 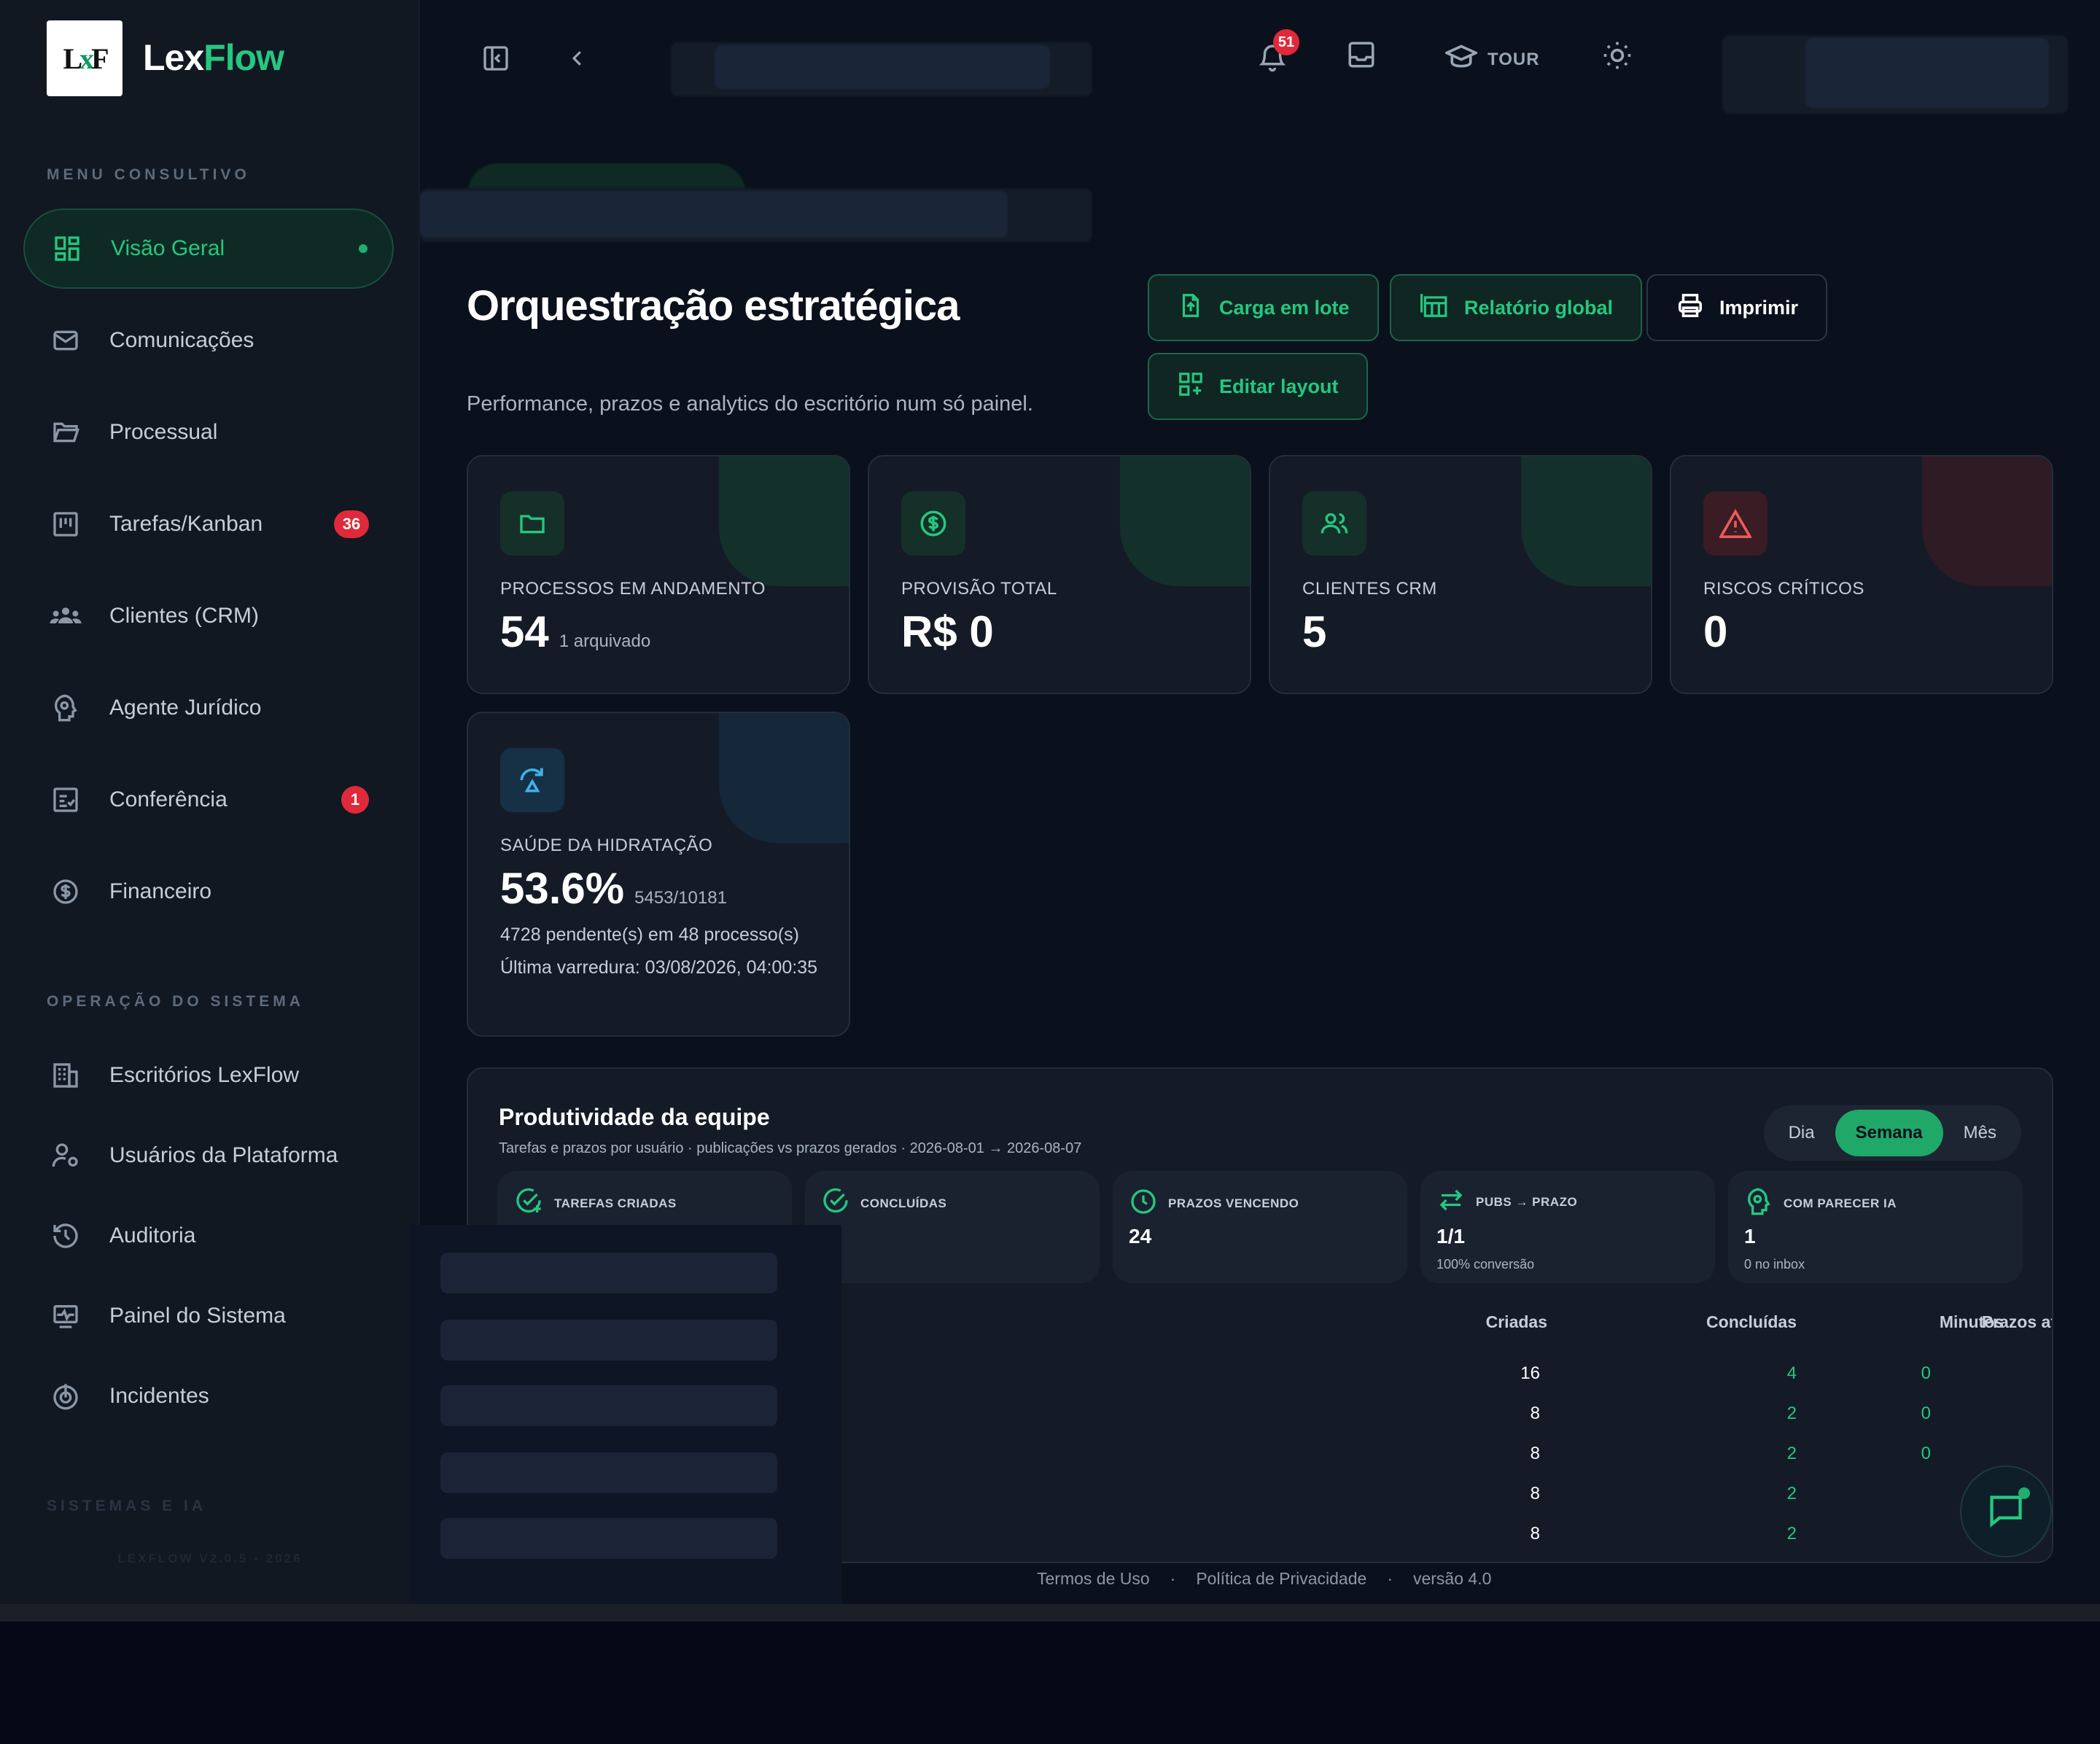 What do you see at coordinates (66, 432) in the screenshot?
I see `folder-open-icon` at bounding box center [66, 432].